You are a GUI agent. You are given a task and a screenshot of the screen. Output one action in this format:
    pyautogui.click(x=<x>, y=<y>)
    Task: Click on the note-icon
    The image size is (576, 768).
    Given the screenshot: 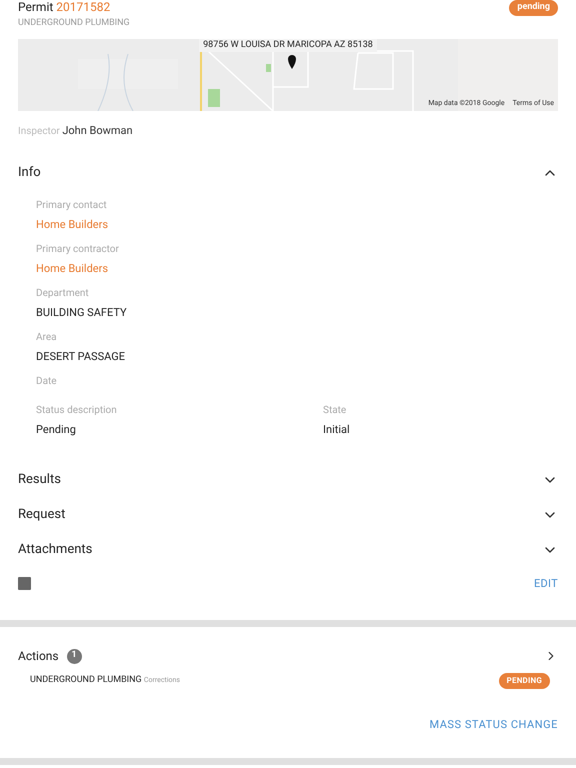 What is the action you would take?
    pyautogui.click(x=24, y=583)
    